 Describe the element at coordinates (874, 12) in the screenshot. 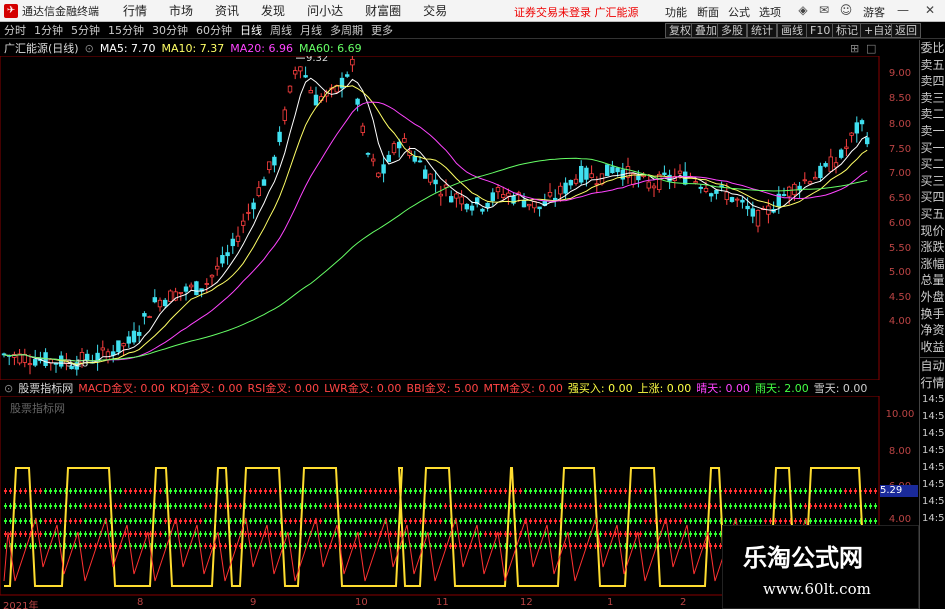

I see `guest-label: 游客` at that location.